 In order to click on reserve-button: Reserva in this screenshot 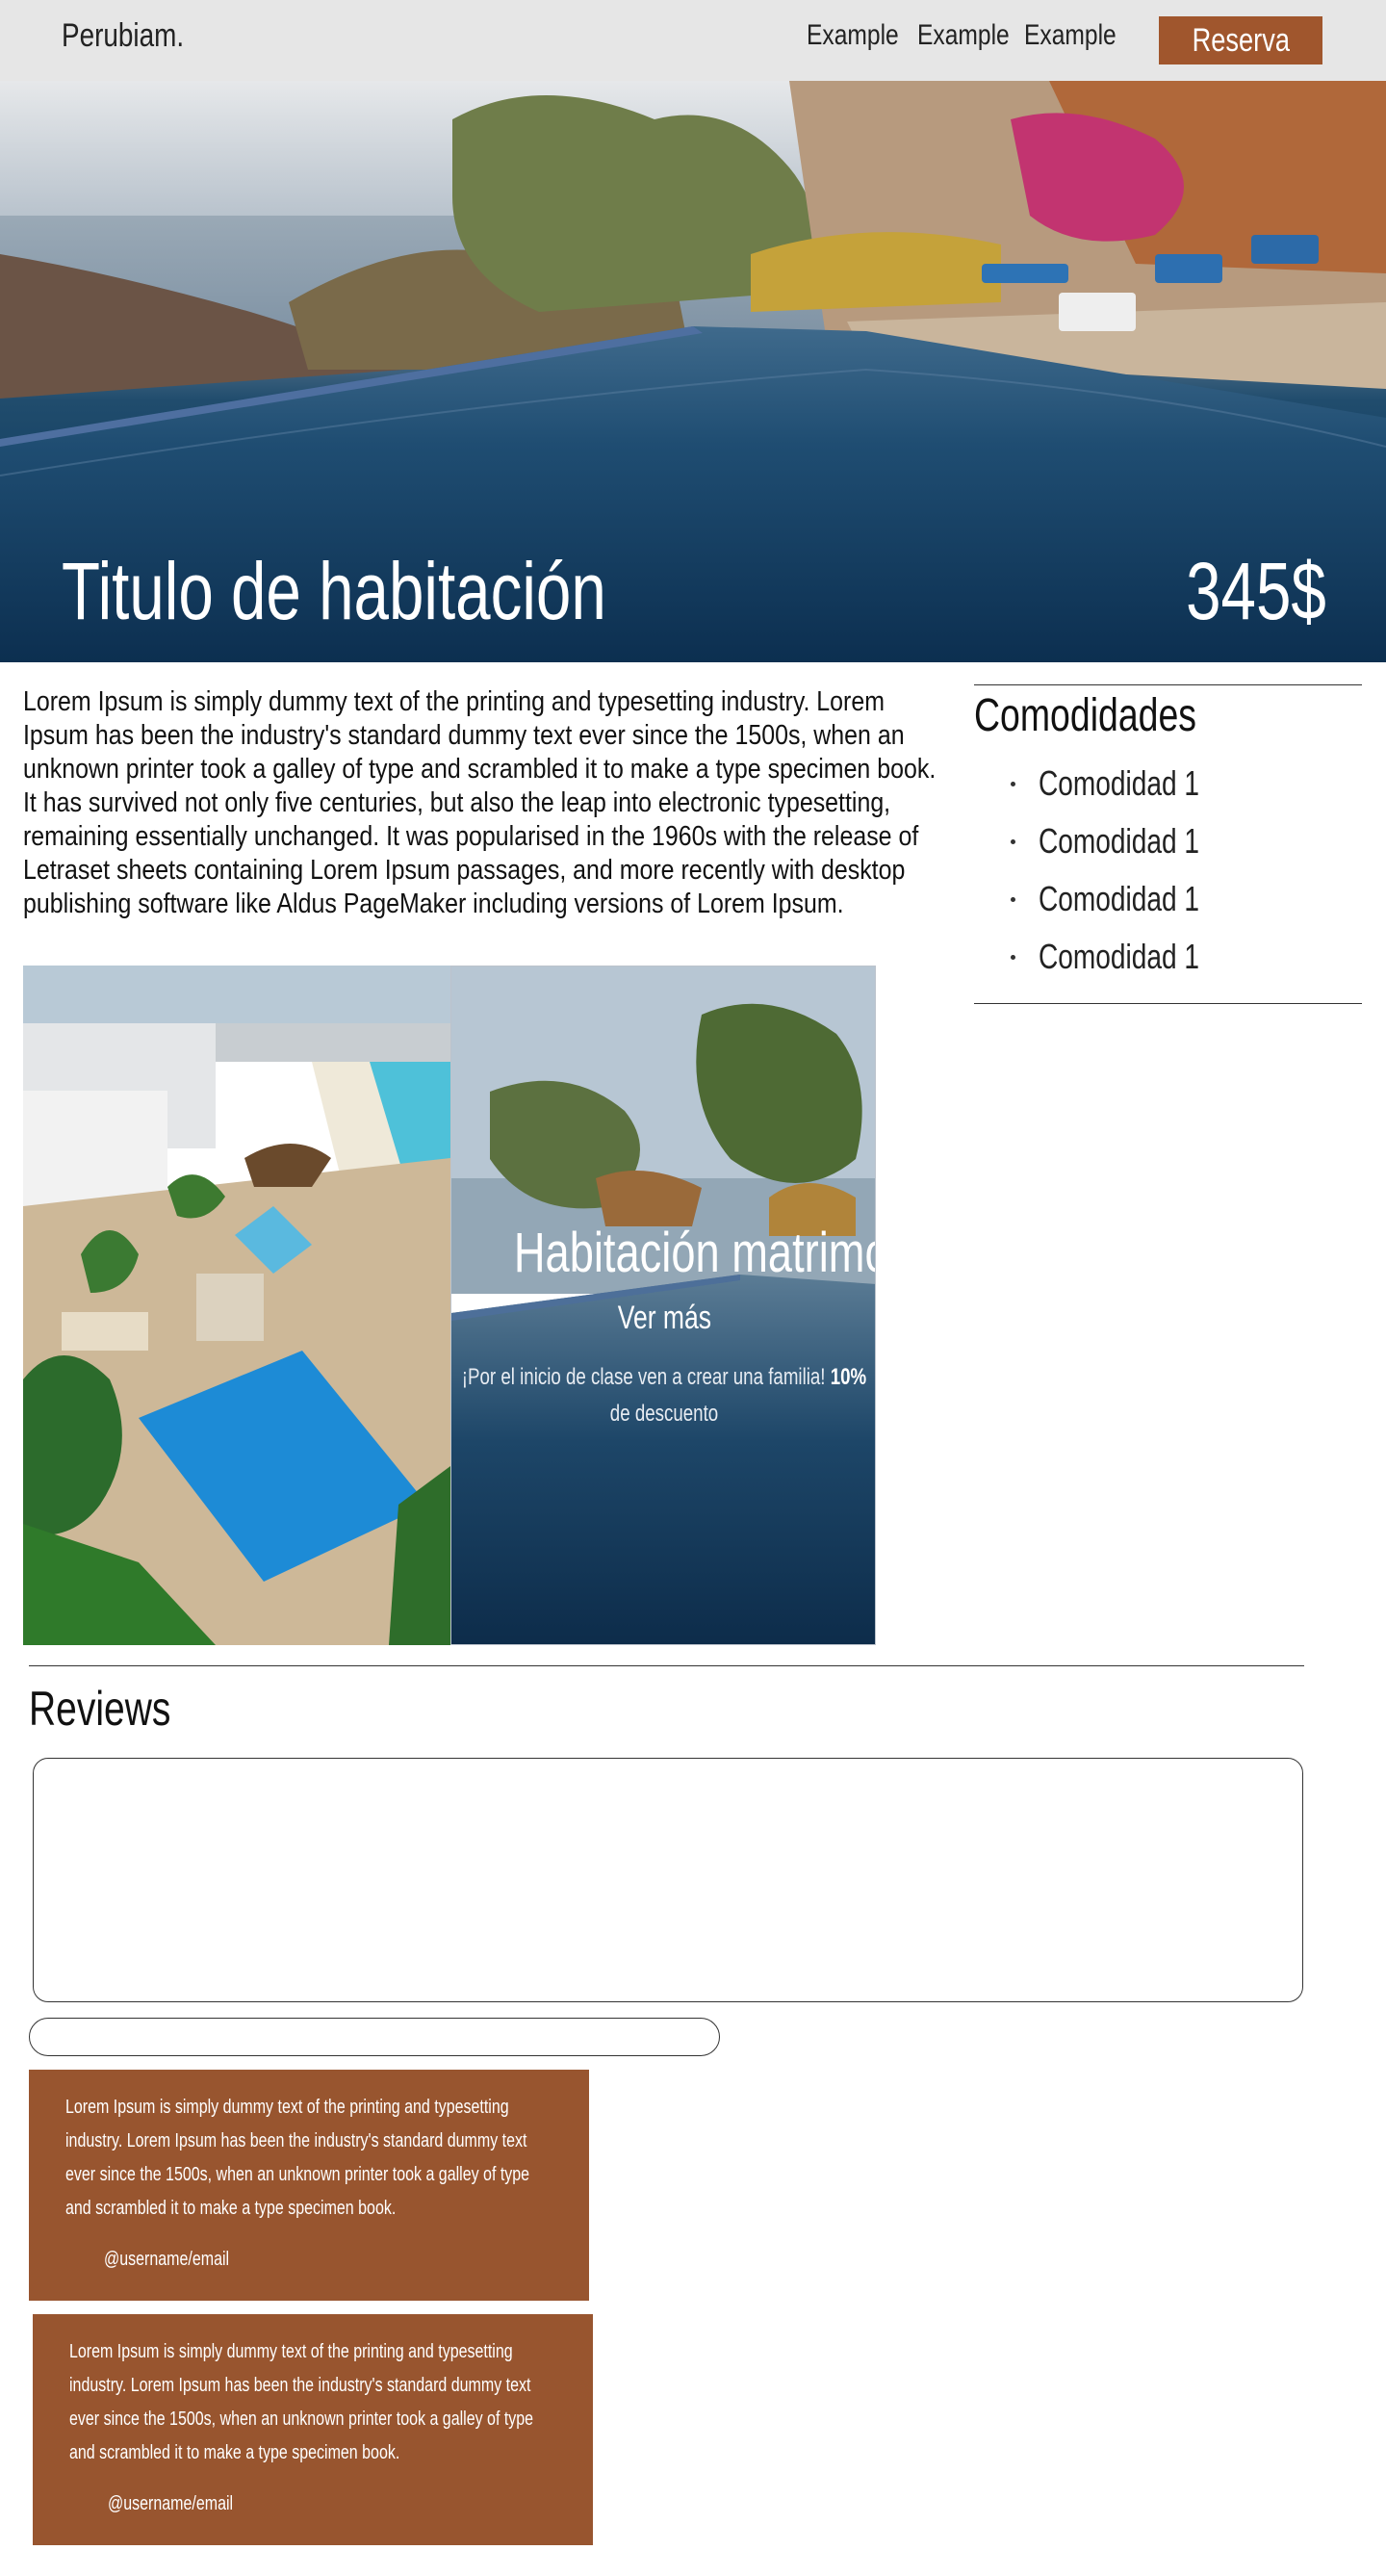, I will do `click(1240, 40)`.